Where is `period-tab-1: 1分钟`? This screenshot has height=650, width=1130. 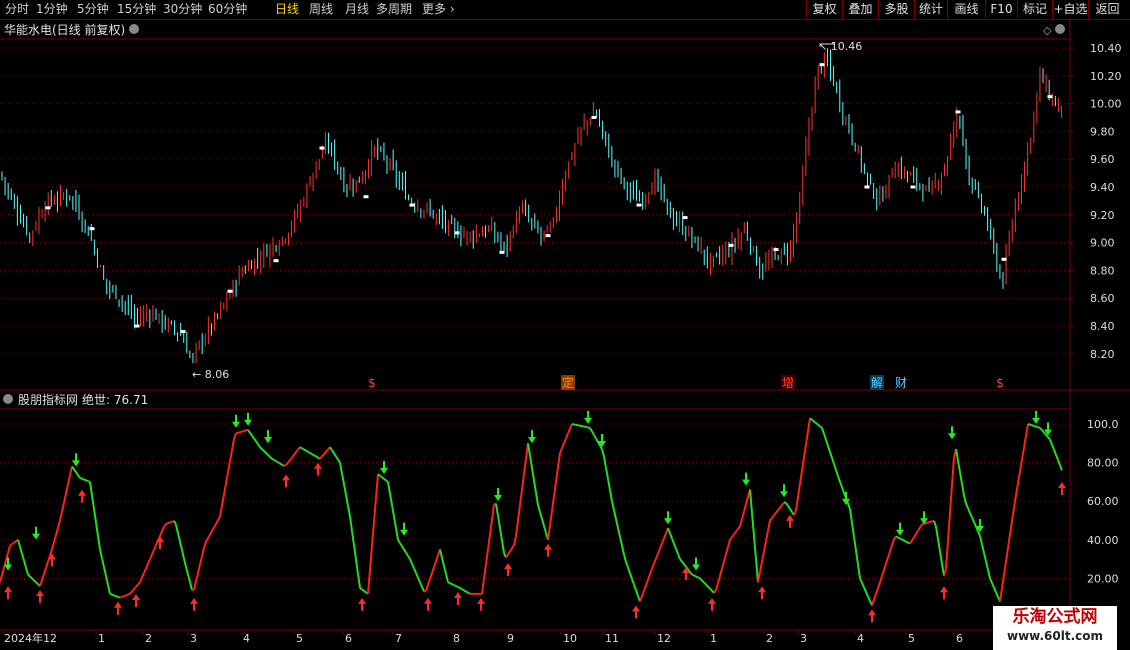
period-tab-1: 1分钟 is located at coordinates (52, 9).